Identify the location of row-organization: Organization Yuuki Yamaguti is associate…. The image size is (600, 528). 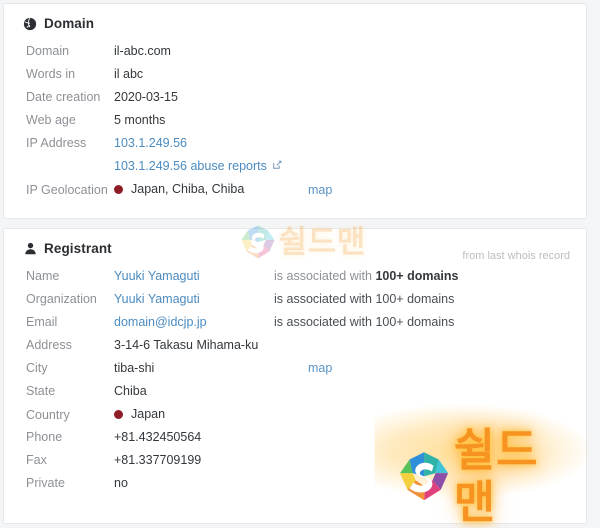
(295, 299).